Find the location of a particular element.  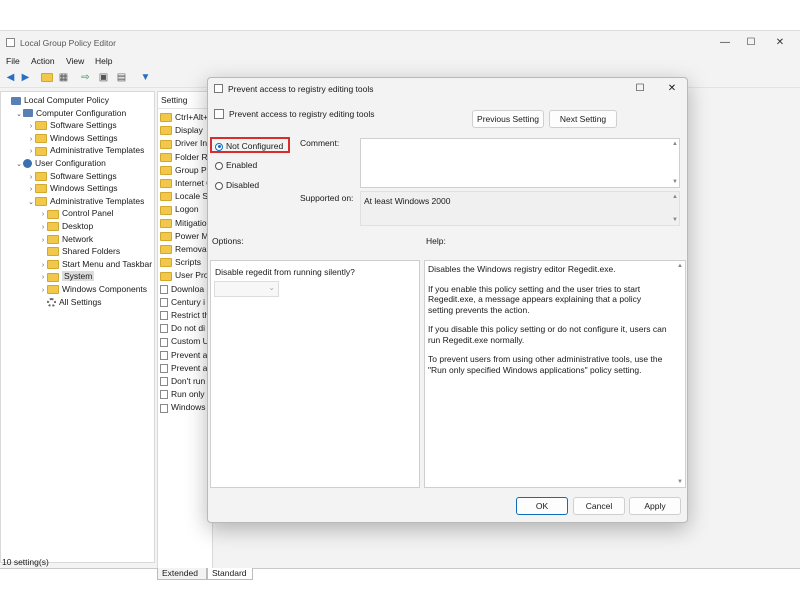

list-item: Display is located at coordinates (181, 130).